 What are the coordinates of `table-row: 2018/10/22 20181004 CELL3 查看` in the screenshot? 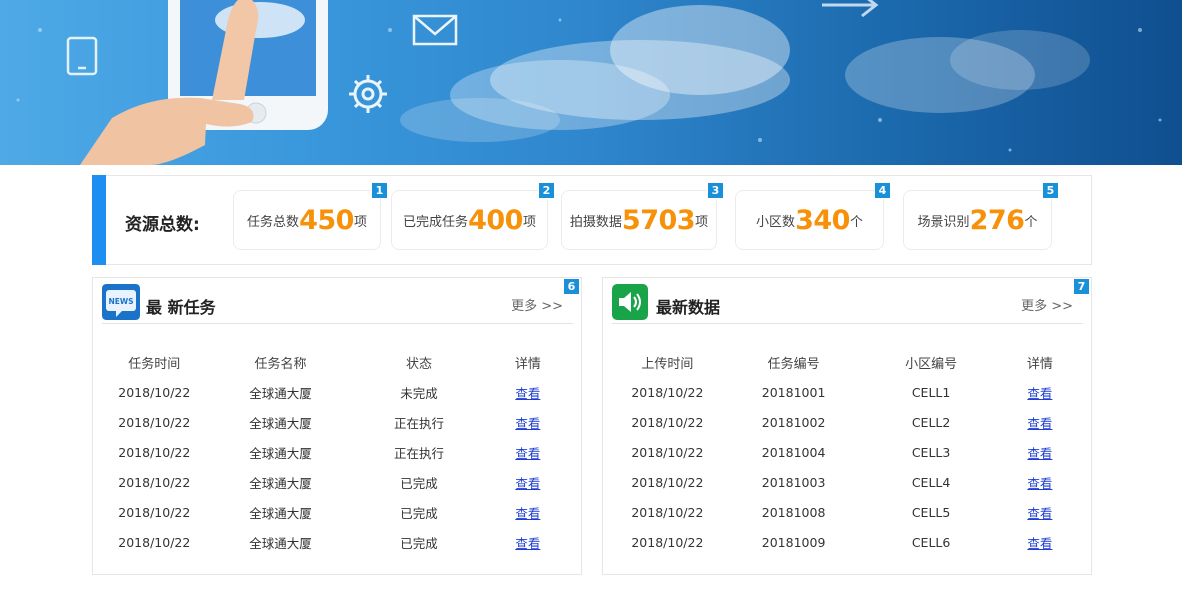 It's located at (848, 452).